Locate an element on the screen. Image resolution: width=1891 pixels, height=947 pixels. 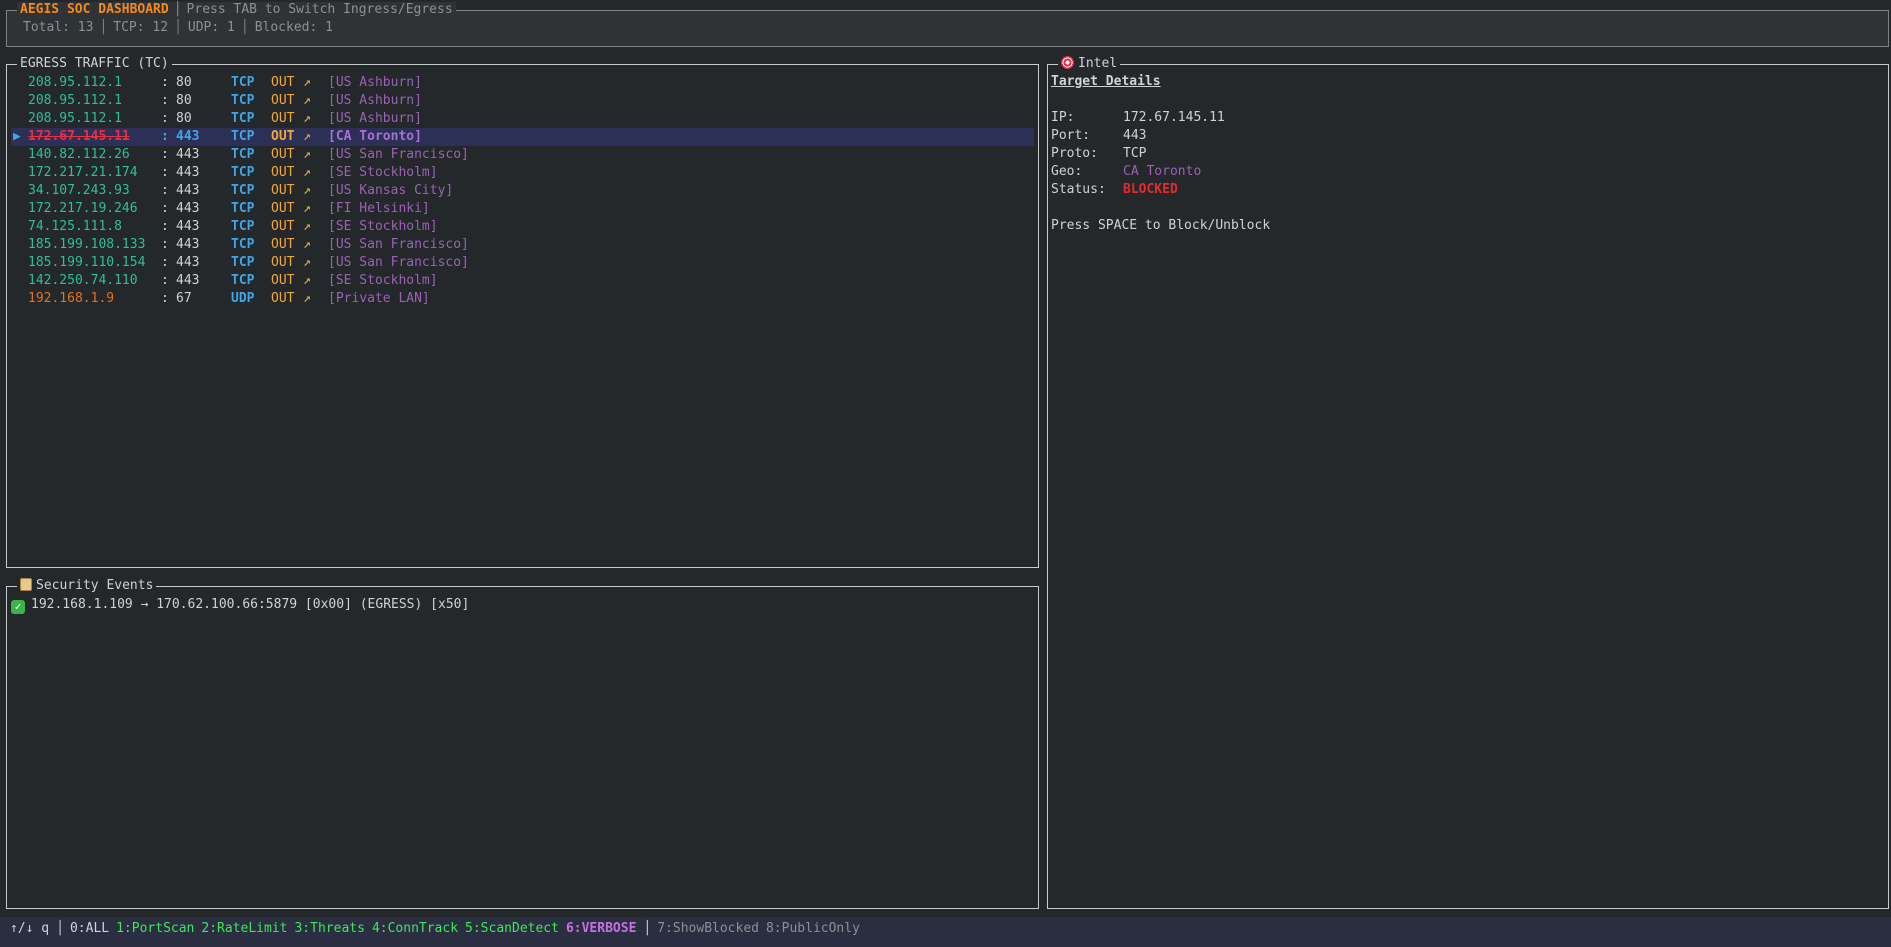
stats-bar: Total: 13 │ TCP: 12 │ UDP: 1 │ Blocked: 1 is located at coordinates (178, 28).